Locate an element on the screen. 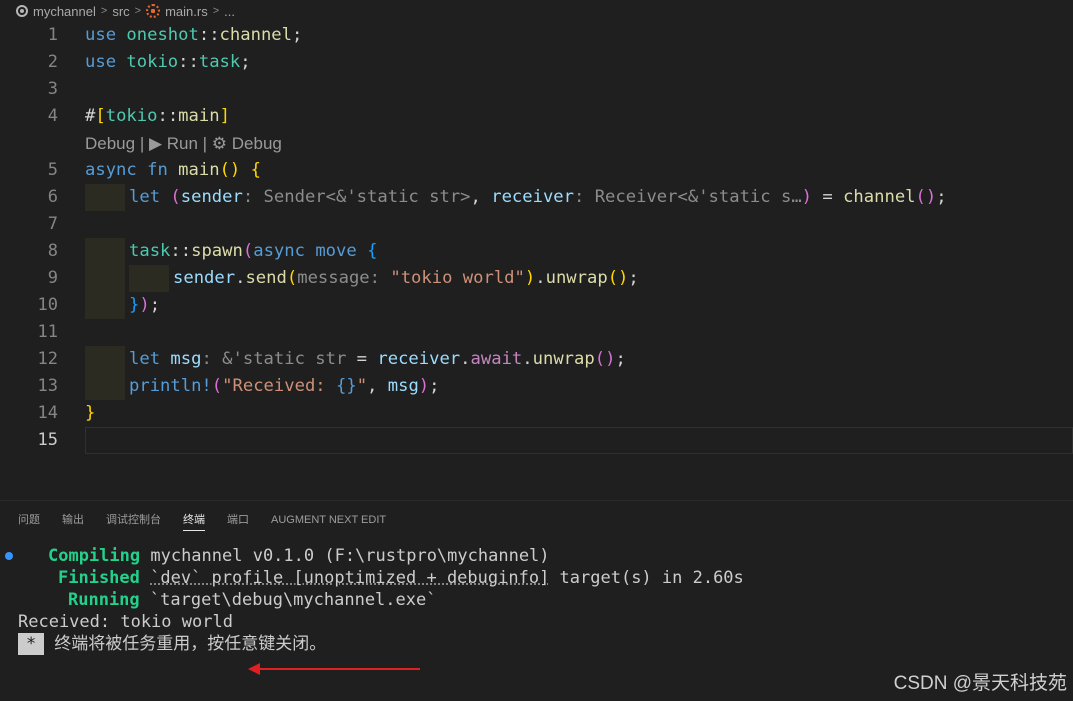 The height and width of the screenshot is (701, 1073). command-status-dot-icon is located at coordinates (9, 556).